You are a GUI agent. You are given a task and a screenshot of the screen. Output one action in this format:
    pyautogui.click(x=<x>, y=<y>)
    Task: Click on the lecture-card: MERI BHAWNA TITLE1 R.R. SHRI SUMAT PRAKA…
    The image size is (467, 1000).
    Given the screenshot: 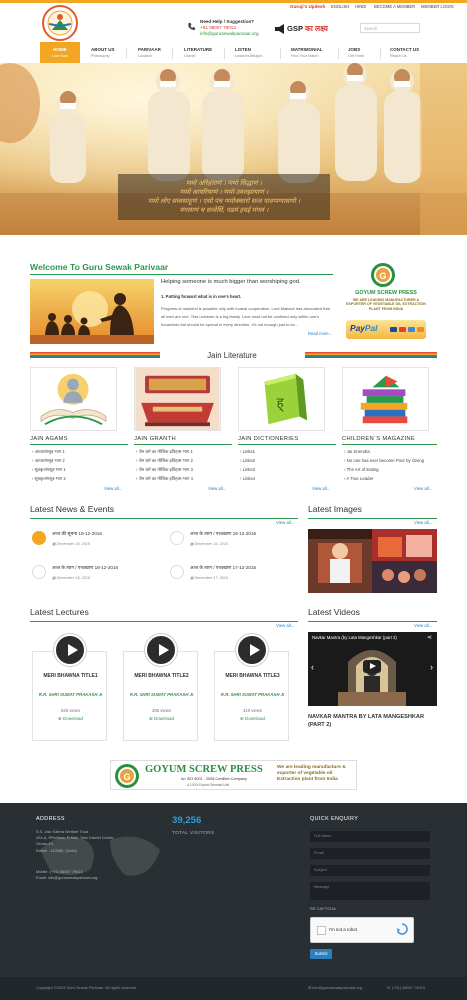 What is the action you would take?
    pyautogui.click(x=70, y=687)
    